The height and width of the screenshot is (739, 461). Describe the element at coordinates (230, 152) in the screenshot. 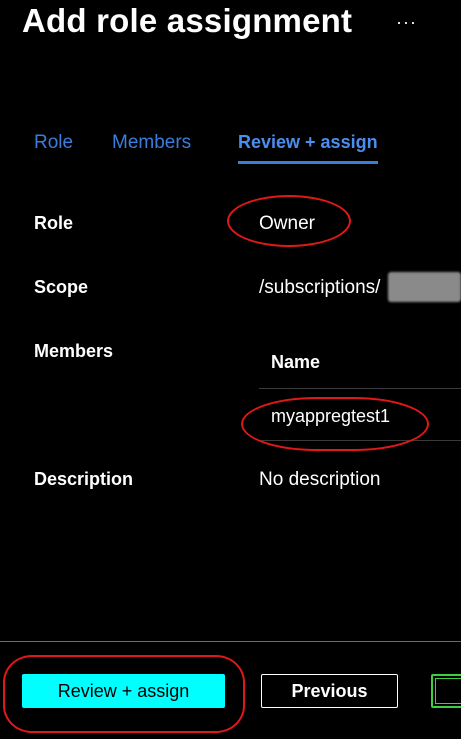

I see `tab-bar: Role Members Review + assign` at that location.